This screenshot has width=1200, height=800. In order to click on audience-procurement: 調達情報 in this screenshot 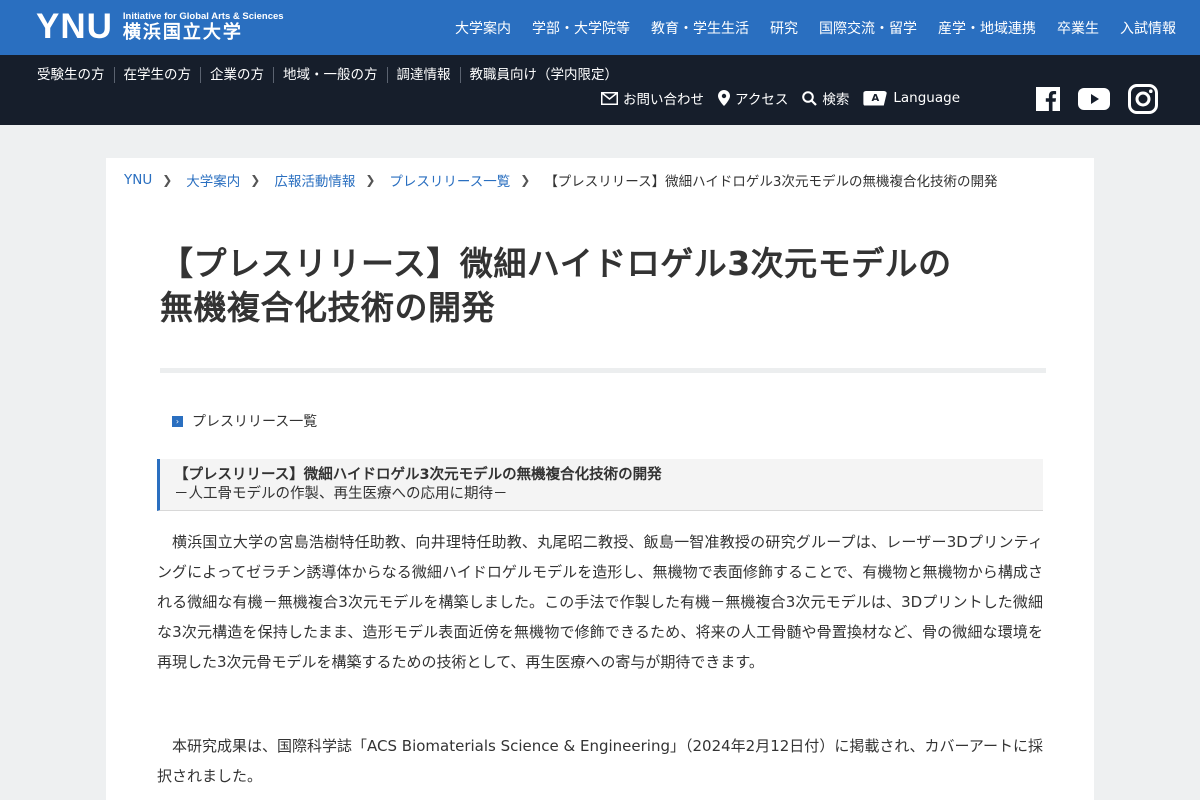, I will do `click(423, 75)`.